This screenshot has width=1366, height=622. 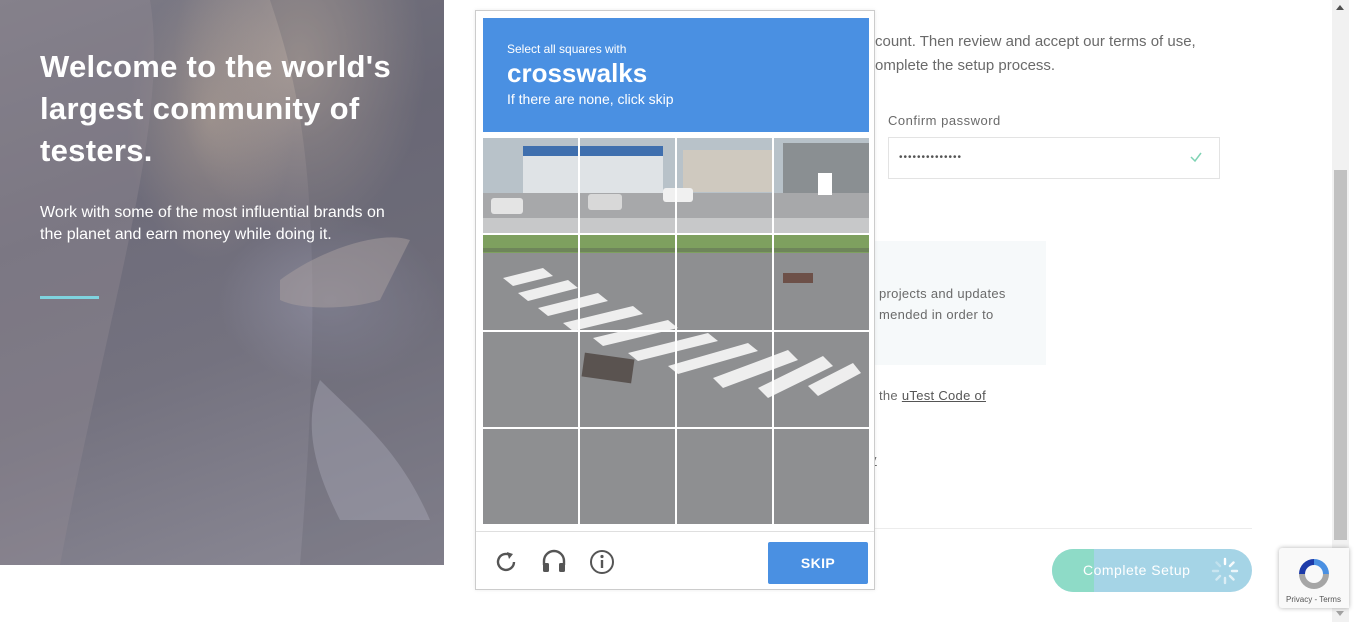 I want to click on terms-text: nd the uTest Code of, so click(x=923, y=395).